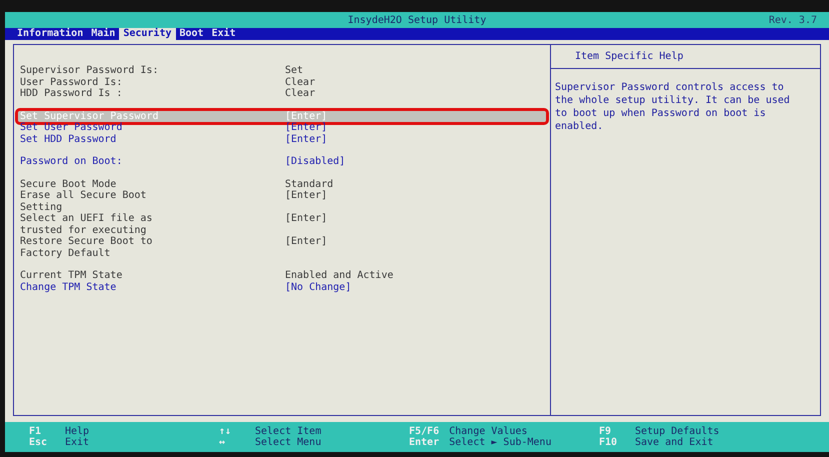  I want to click on window-title: InsydeH2O Setup Utility, so click(417, 20).